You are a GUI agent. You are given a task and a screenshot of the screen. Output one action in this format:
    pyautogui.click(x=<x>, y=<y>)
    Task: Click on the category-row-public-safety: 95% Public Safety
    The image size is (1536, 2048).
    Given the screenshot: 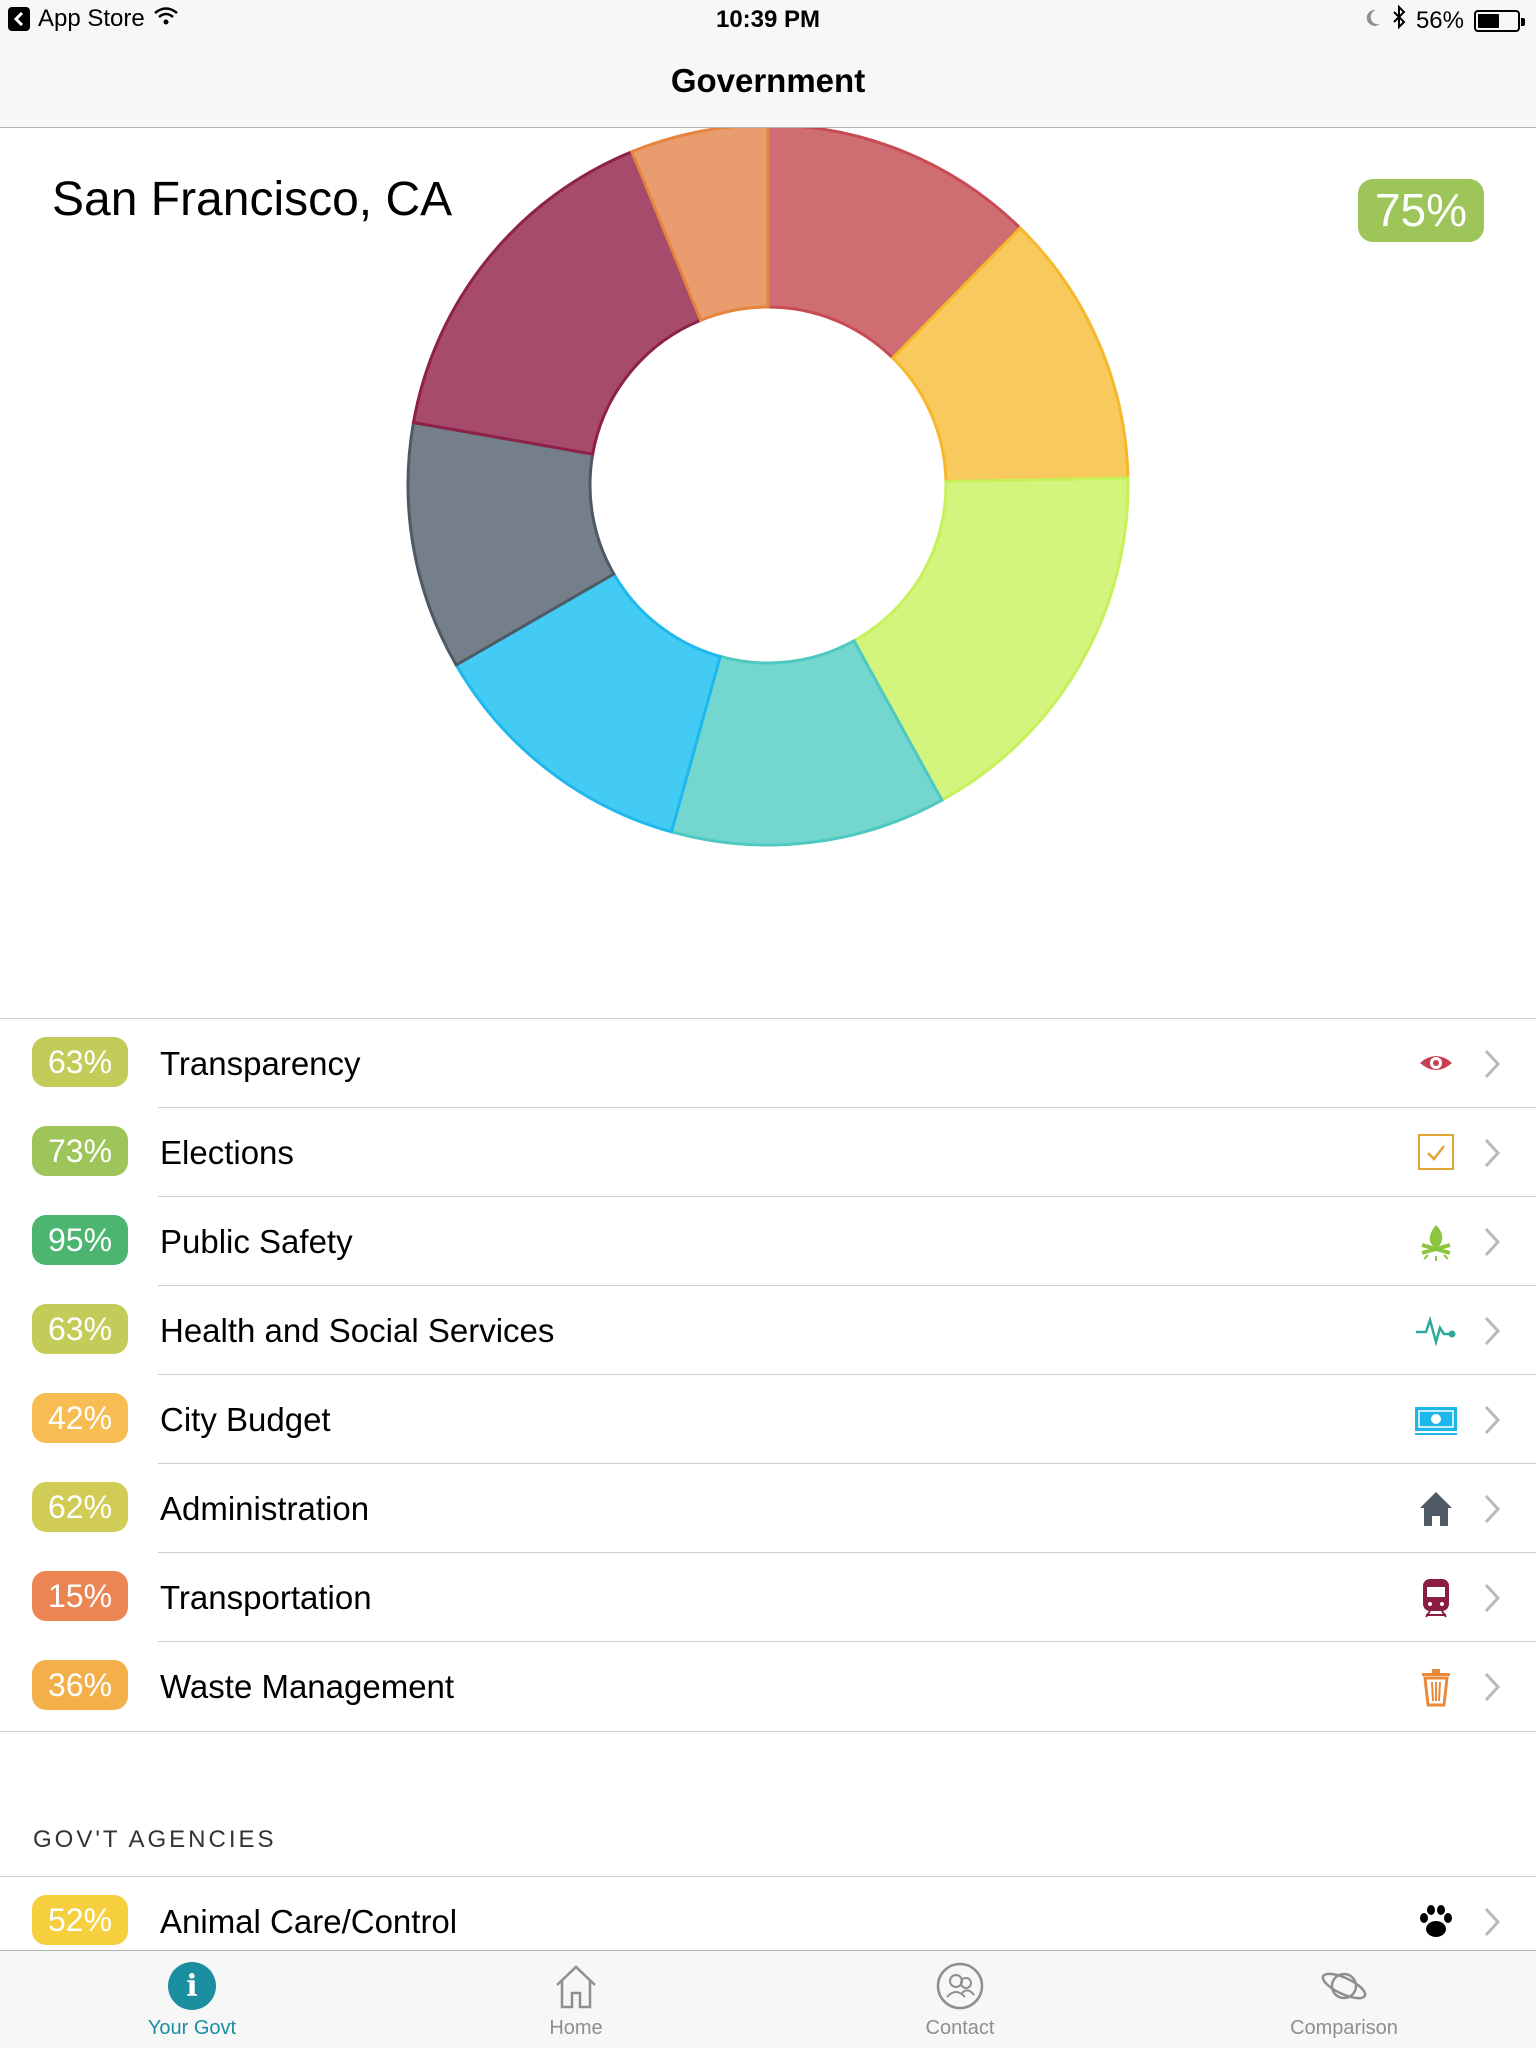 What is the action you would take?
    pyautogui.click(x=768, y=1241)
    